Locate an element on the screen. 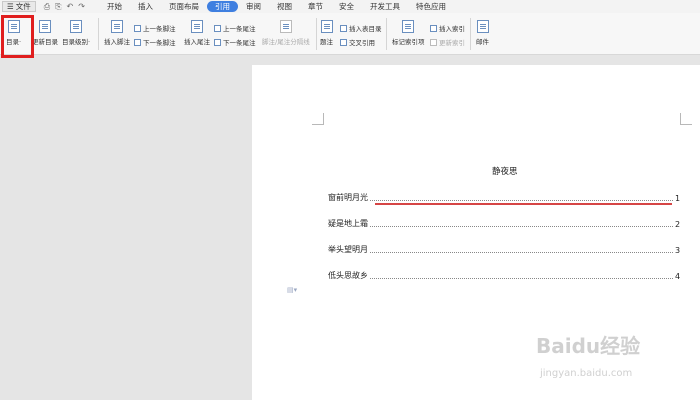 The width and height of the screenshot is (700, 400). insert-endnote-button: 插入尾注 is located at coordinates (197, 33).